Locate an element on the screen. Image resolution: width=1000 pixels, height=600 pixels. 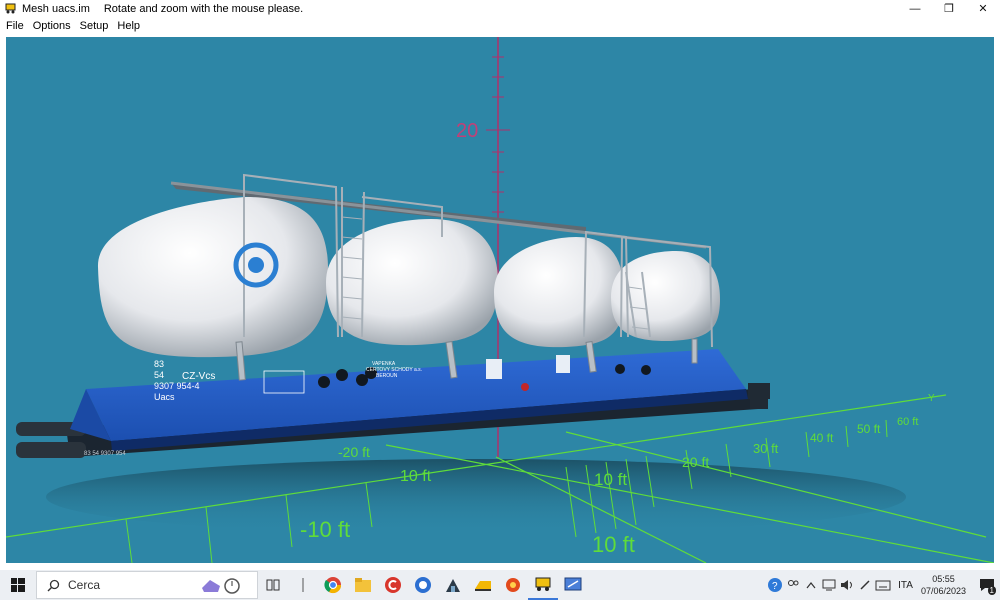
language-indicator: ITA is located at coordinates (905, 585).